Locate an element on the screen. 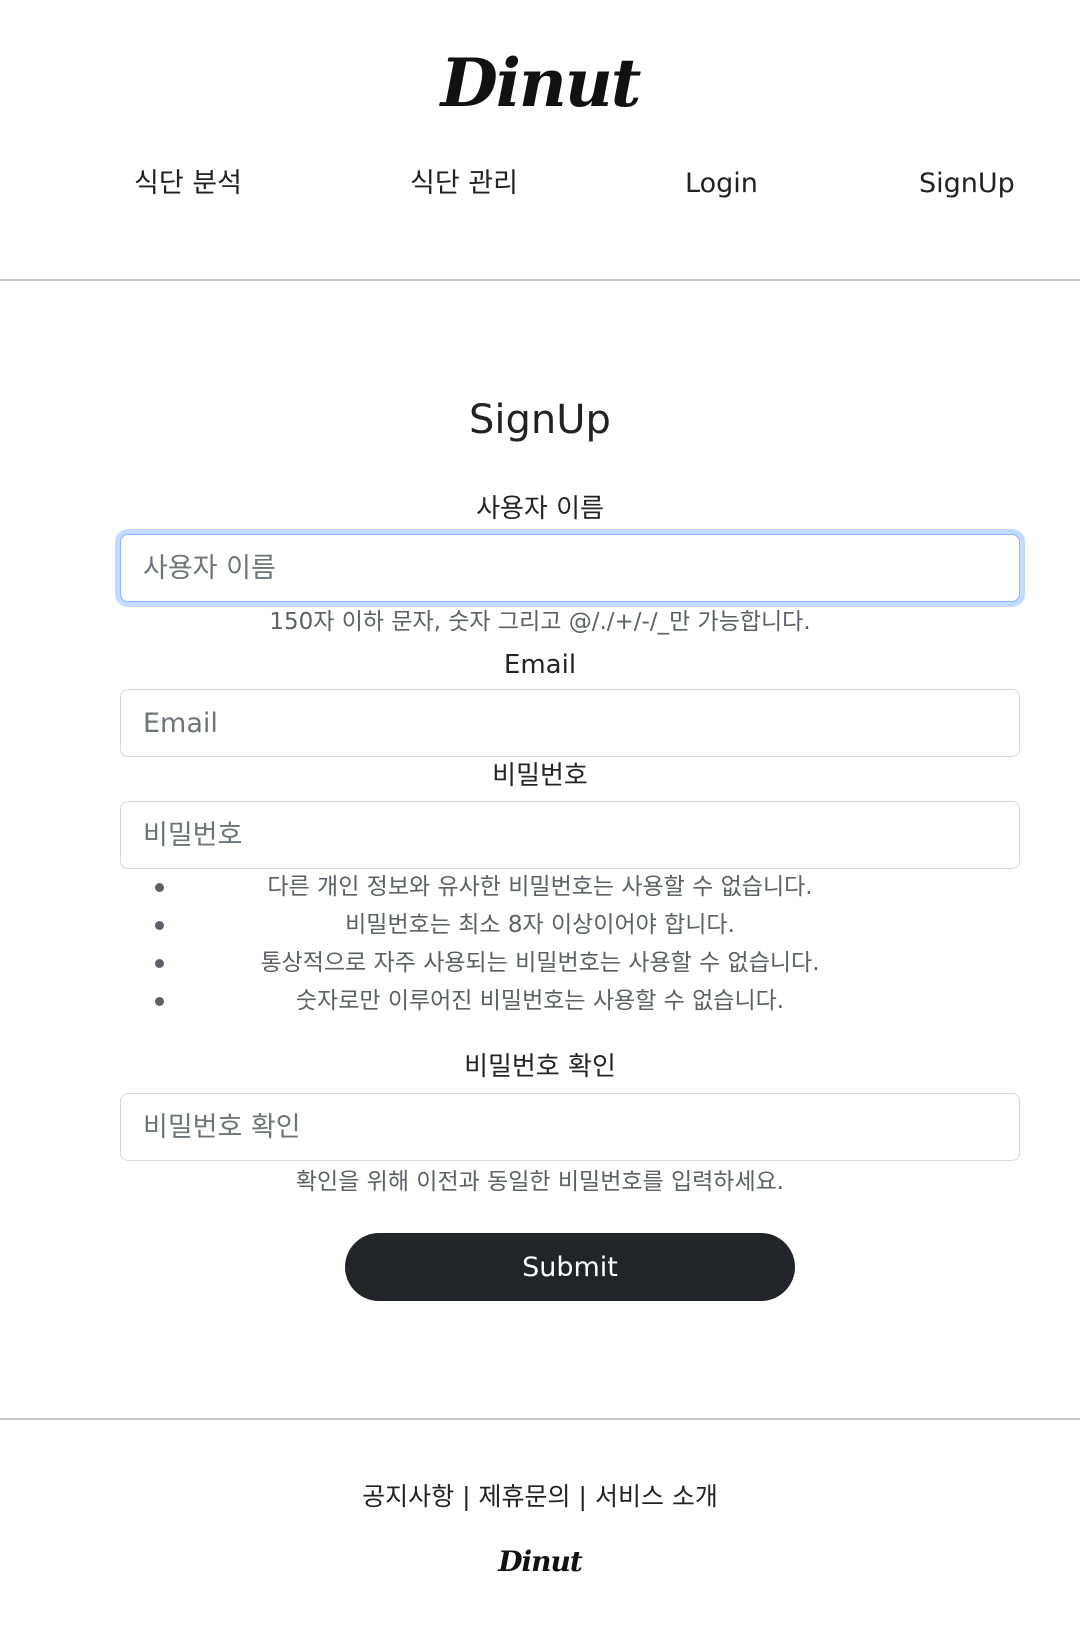  page-title: SignUp is located at coordinates (540, 420).